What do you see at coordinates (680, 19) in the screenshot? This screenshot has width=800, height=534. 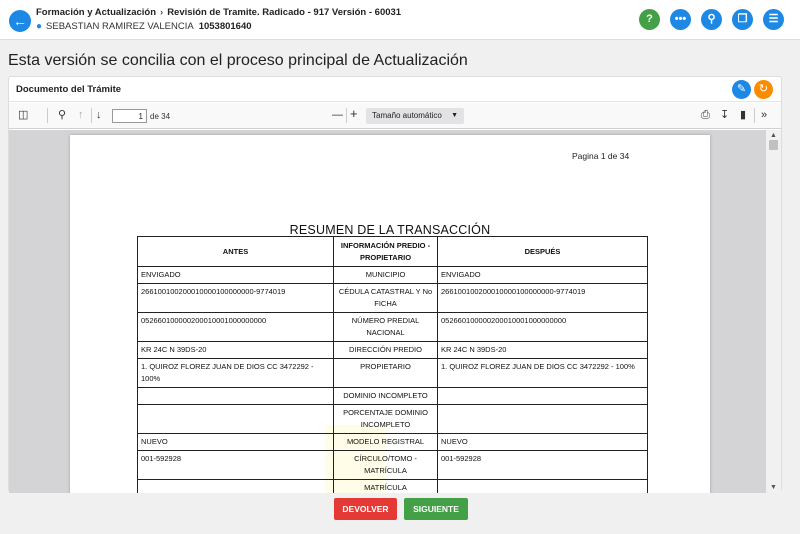 I see `more-icon: •••` at bounding box center [680, 19].